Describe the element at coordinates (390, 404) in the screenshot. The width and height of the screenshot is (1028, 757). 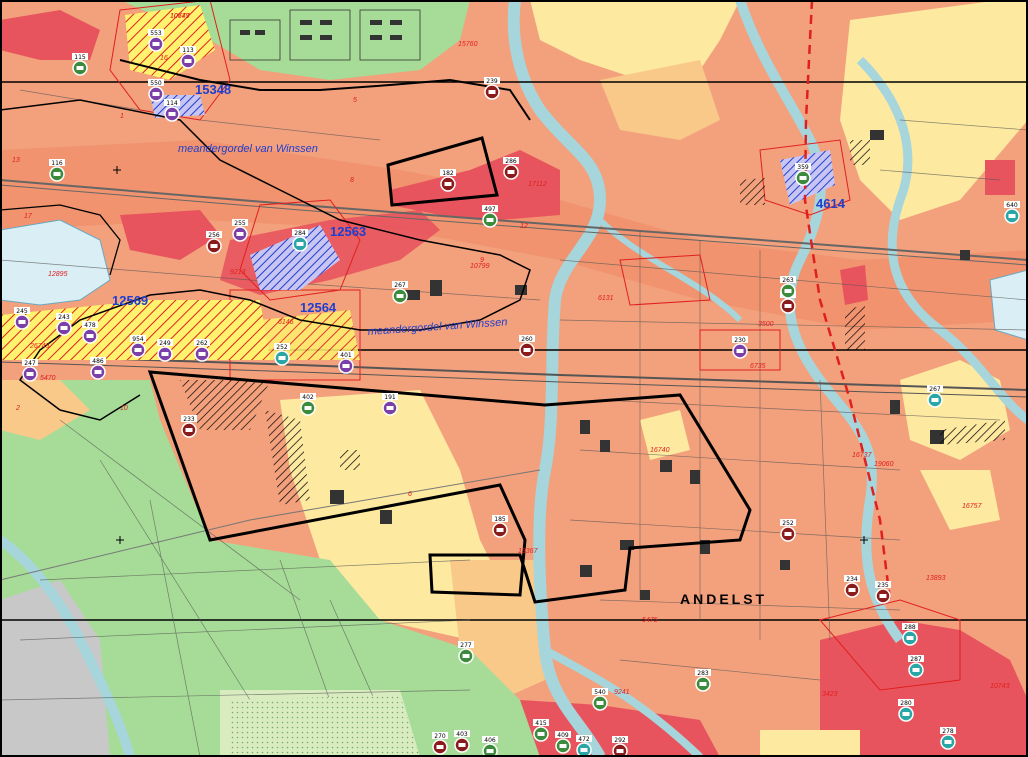
I see `map-marker: 191` at that location.